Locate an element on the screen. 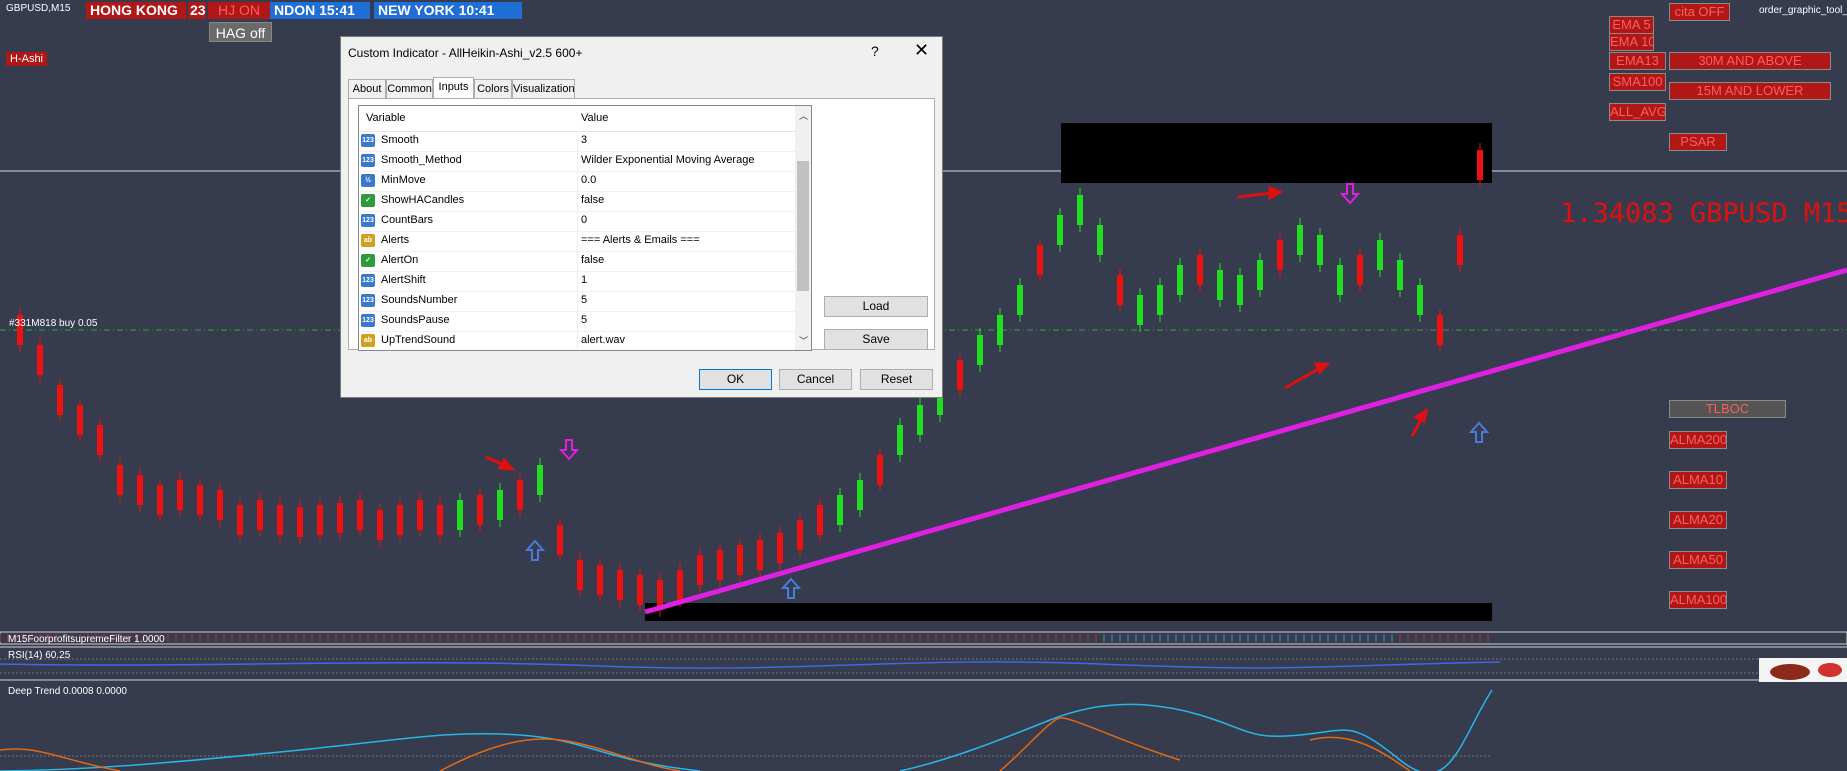  rsi-indicator-label: RSI(14) 60.25 is located at coordinates (39, 655).